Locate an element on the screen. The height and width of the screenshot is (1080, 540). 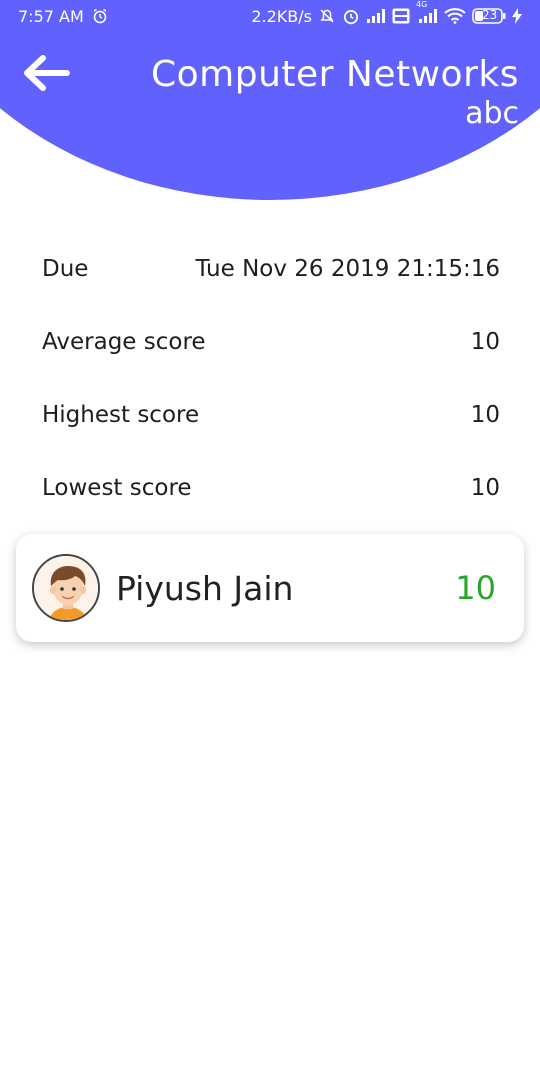
info-row-highest: Highest score 10 is located at coordinates (271, 414).